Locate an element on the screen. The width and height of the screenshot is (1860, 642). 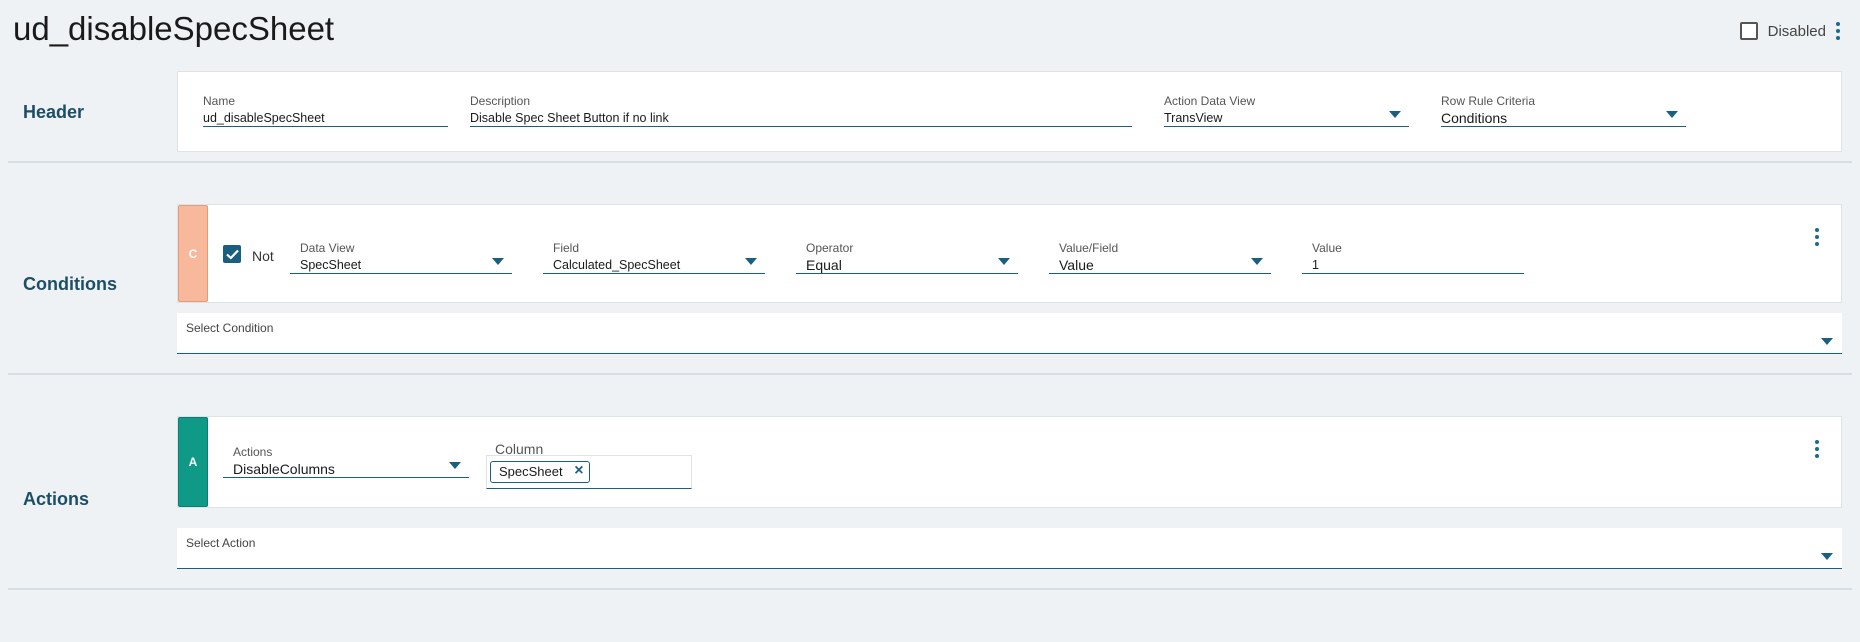
name-field-label: Name is located at coordinates (219, 101).